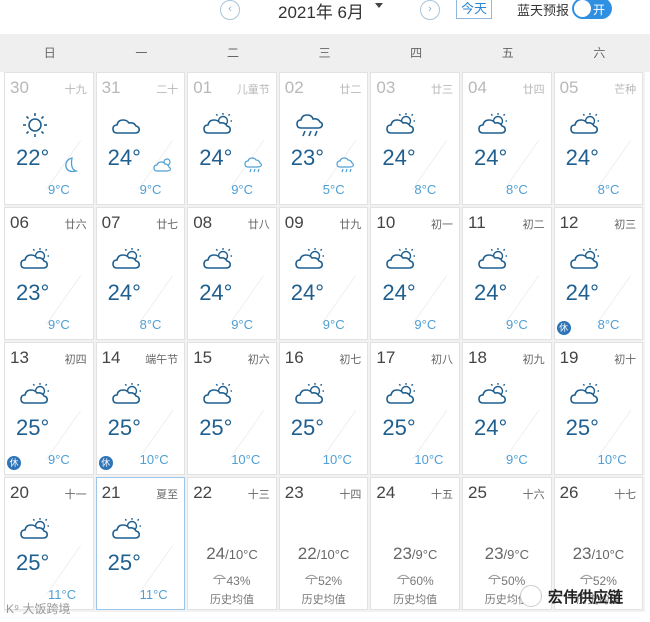 This screenshot has width=650, height=622. What do you see at coordinates (258, 360) in the screenshot?
I see `lunar-date: 初六` at bounding box center [258, 360].